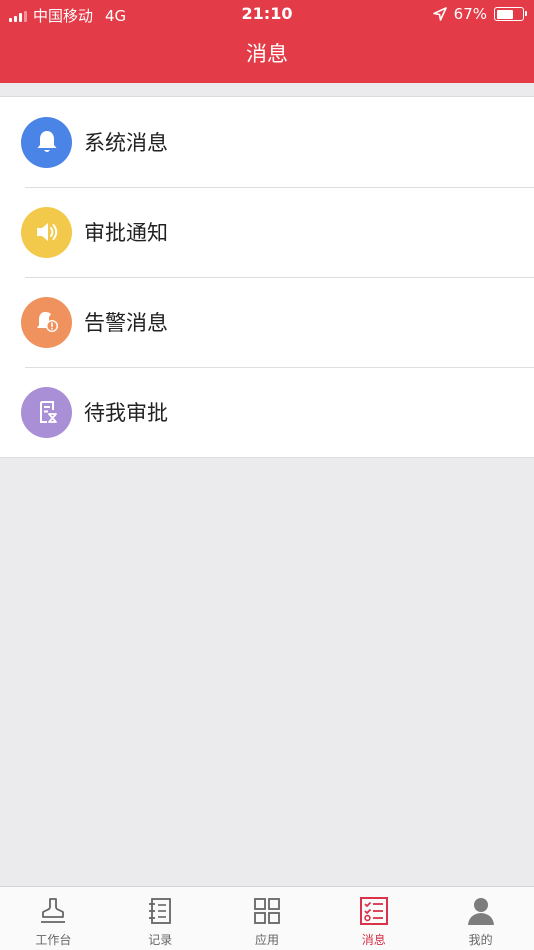 The width and height of the screenshot is (534, 950). I want to click on app-header: 中国移动 4G 21:10 67% 消息, so click(267, 41).